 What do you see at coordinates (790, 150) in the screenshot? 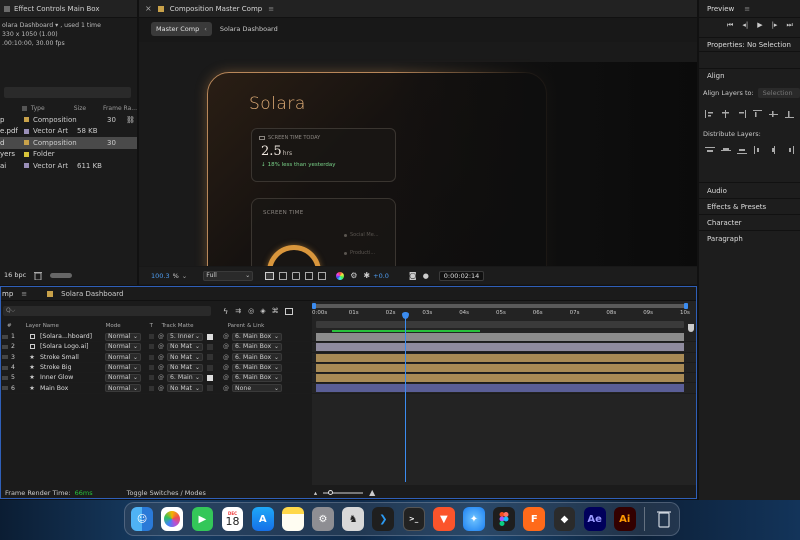
I see `distribute-right-icon` at bounding box center [790, 150].